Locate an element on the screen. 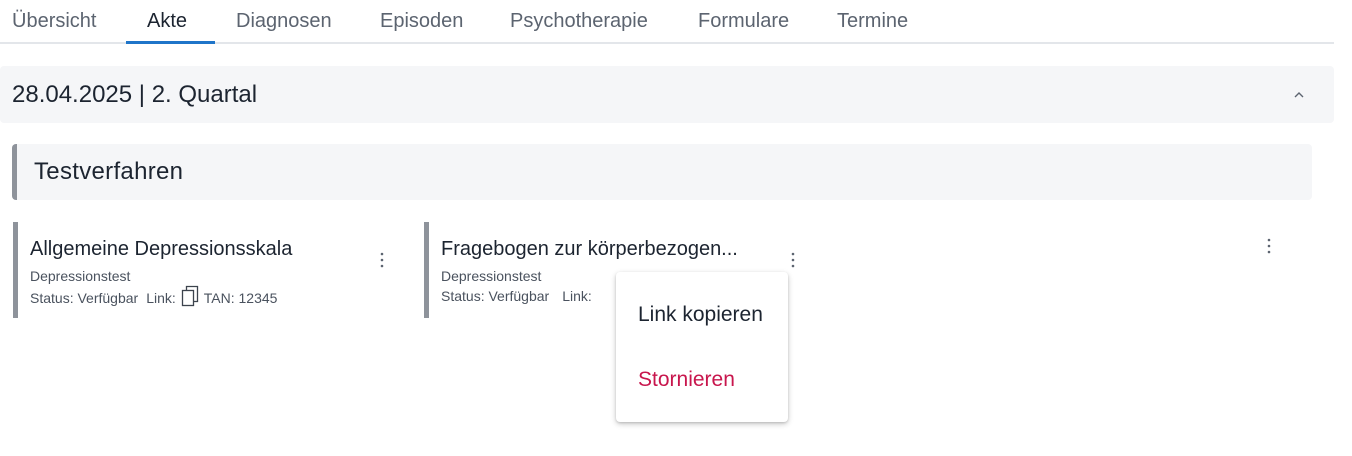  tab-uebersicht: Übersicht is located at coordinates (54, 21).